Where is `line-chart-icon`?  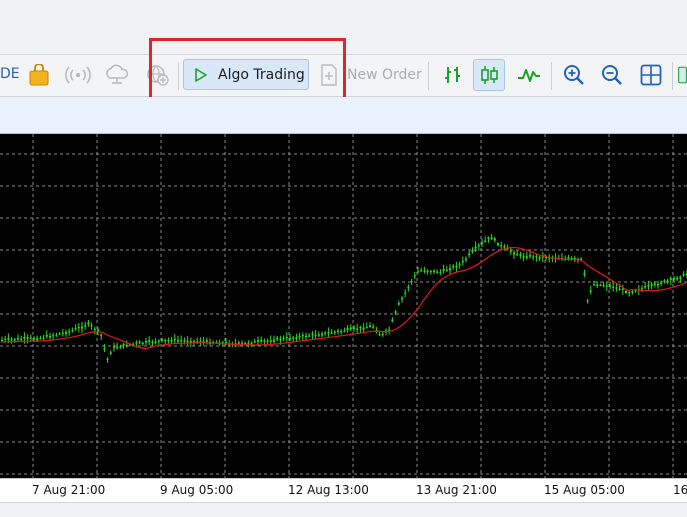 line-chart-icon is located at coordinates (529, 75).